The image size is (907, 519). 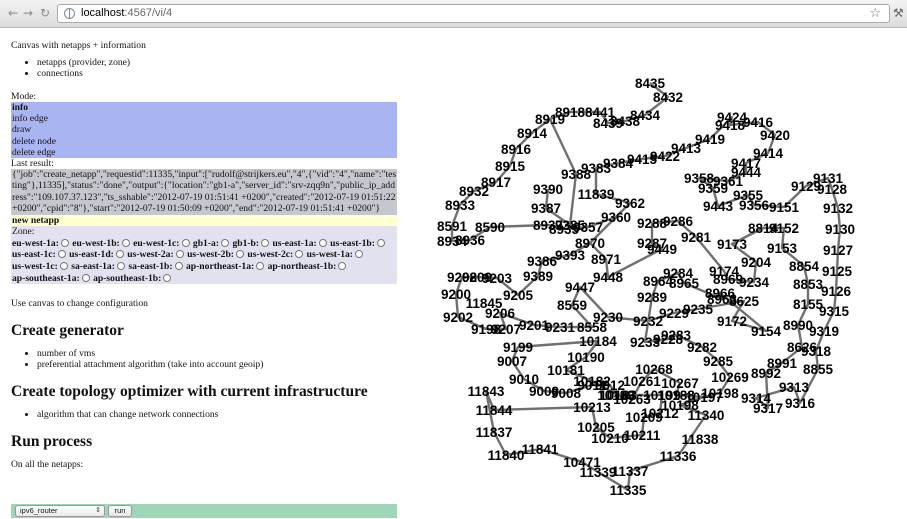 What do you see at coordinates (548, 189) in the screenshot?
I see `graph-node-label: 9390` at bounding box center [548, 189].